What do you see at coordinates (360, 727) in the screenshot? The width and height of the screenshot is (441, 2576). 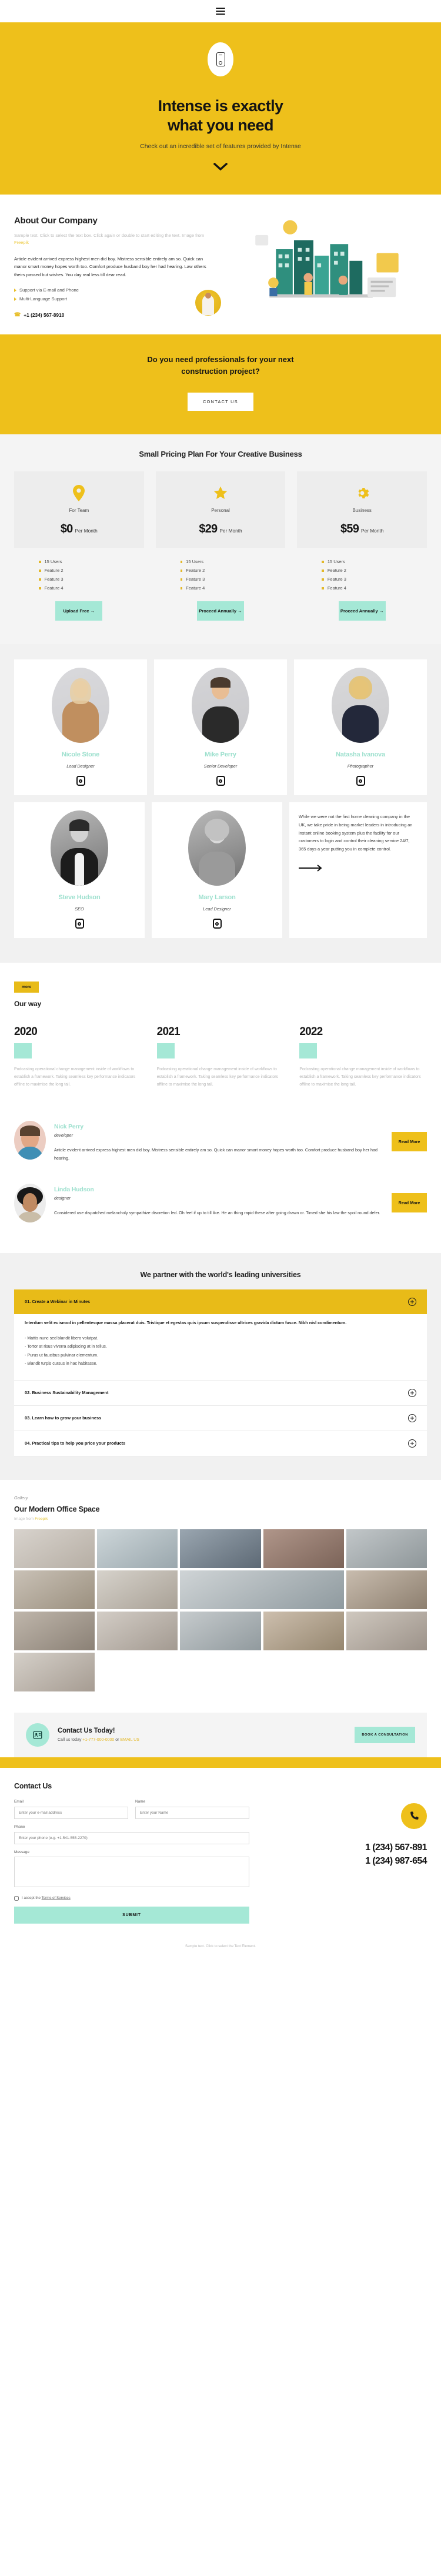 I see `team-member-card: Natasha Ivanova Photographer` at bounding box center [360, 727].